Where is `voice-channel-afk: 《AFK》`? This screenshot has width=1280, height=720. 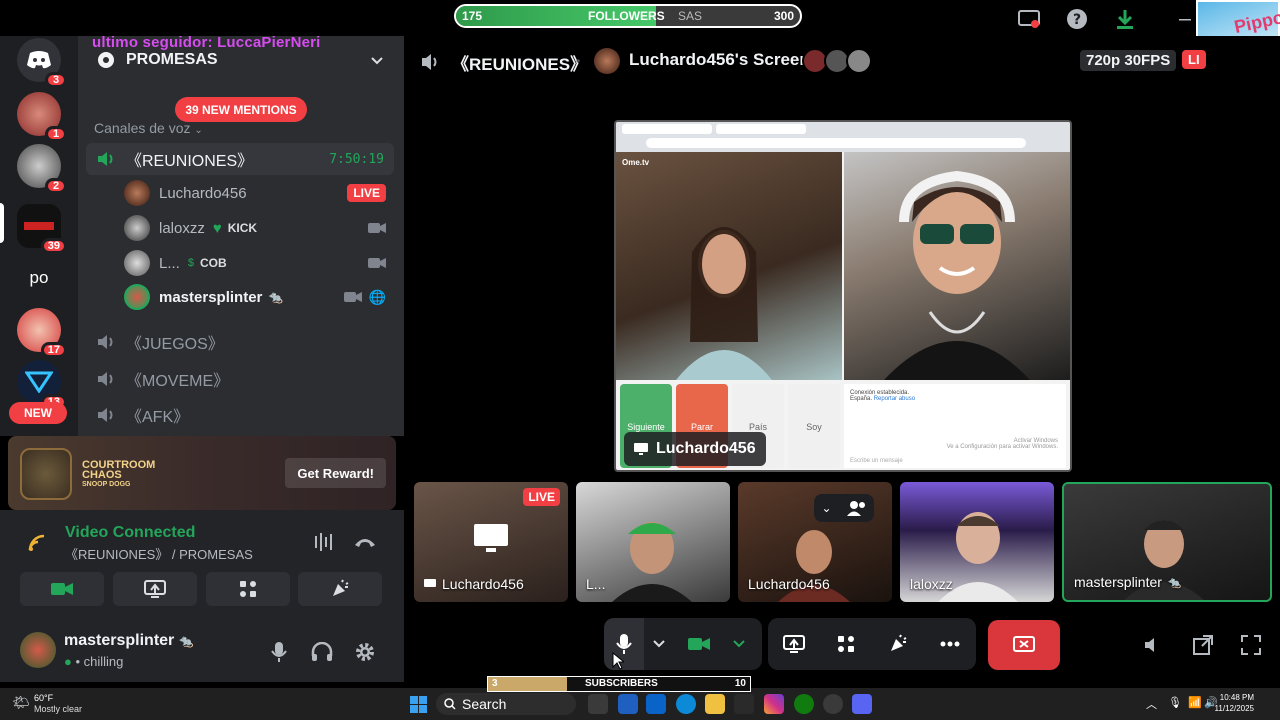 voice-channel-afk: 《AFK》 is located at coordinates (240, 415).